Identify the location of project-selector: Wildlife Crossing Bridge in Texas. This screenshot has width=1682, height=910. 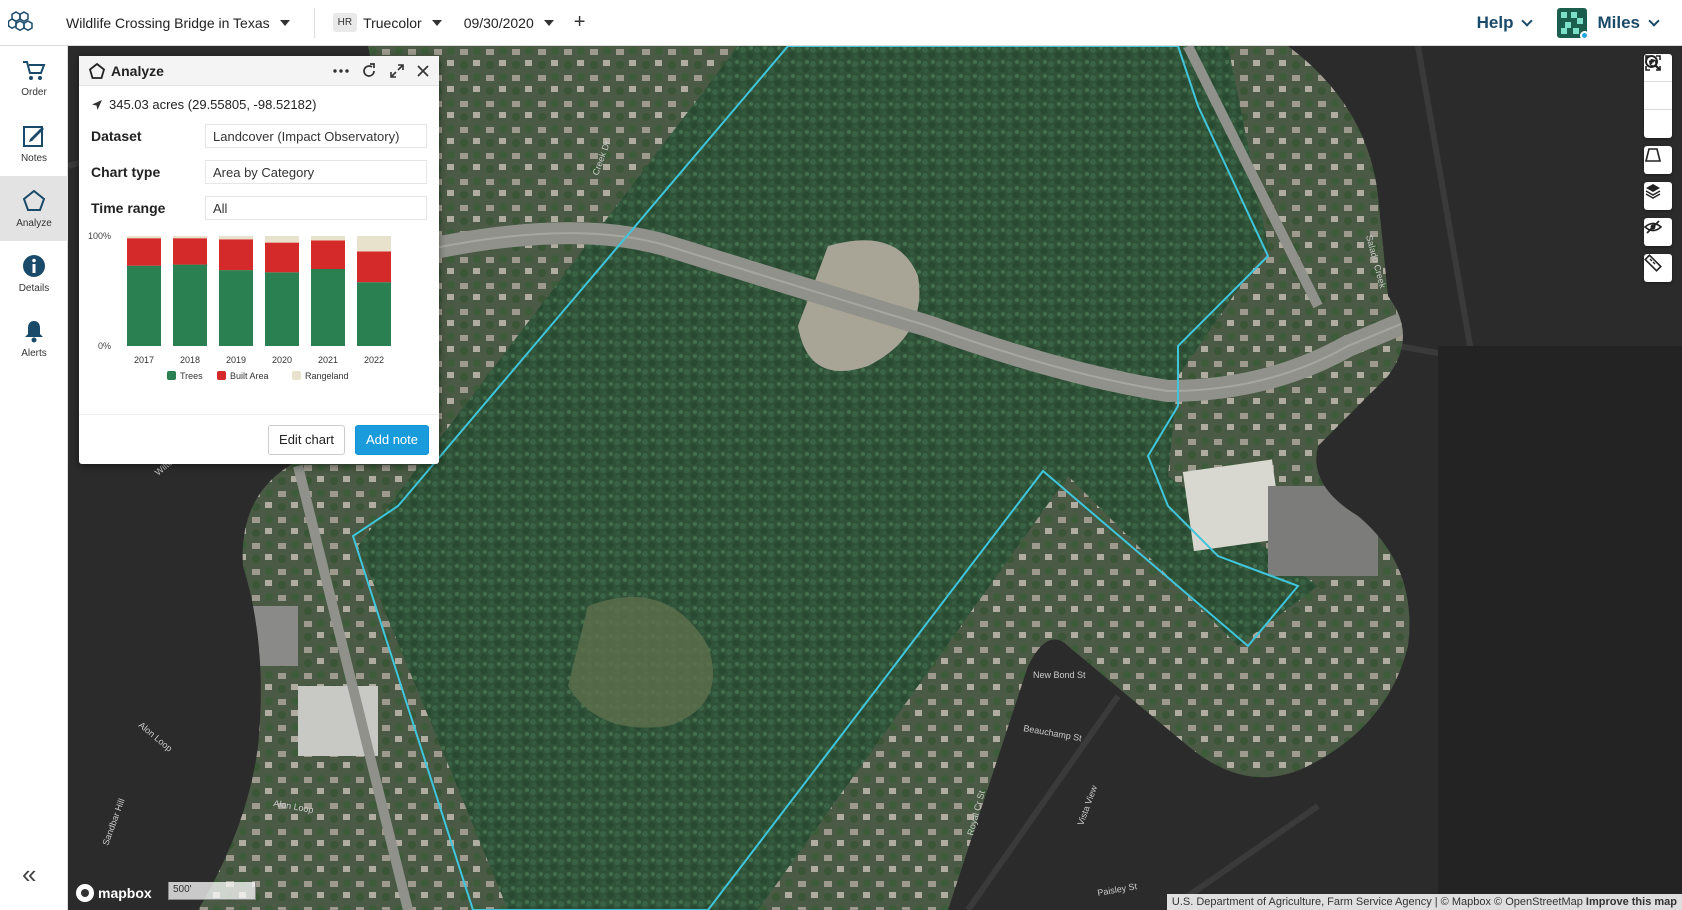
(178, 23).